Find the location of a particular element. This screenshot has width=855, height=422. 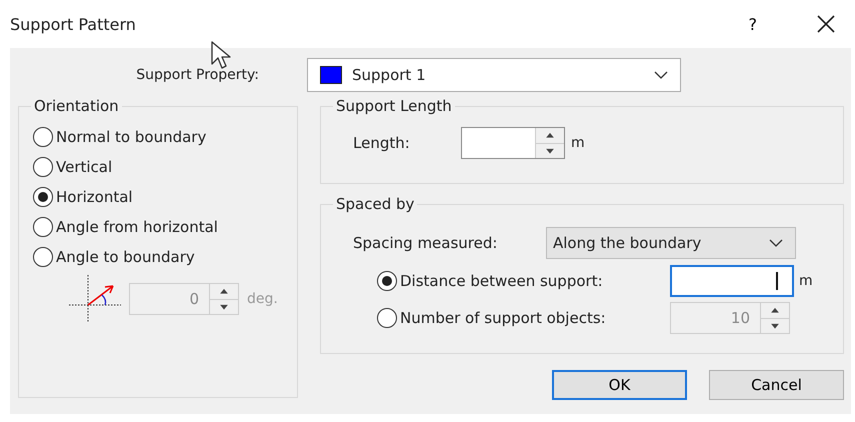

cancel-button: Cancel is located at coordinates (776, 385).